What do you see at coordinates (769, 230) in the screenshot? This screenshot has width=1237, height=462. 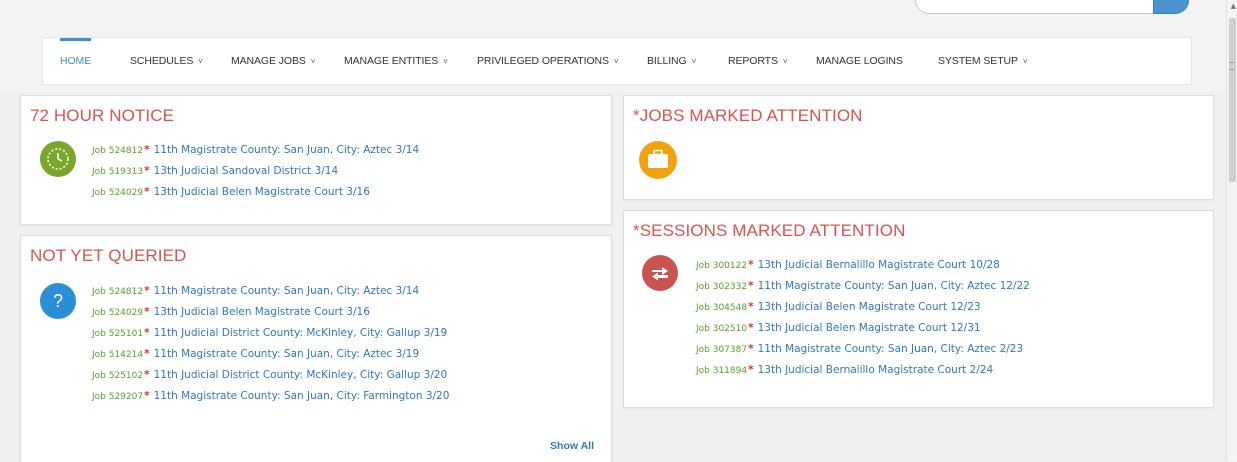 I see `panel-title: *SESSIONS MARKED ATTENTION` at bounding box center [769, 230].